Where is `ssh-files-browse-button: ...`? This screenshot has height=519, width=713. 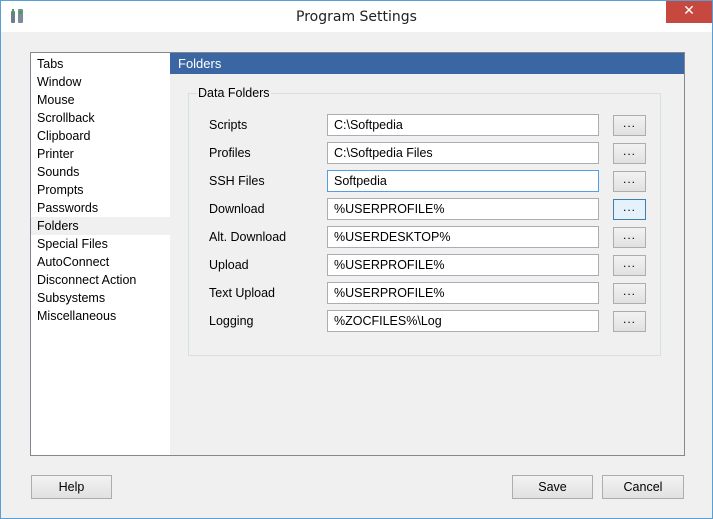 ssh-files-browse-button: ... is located at coordinates (629, 181).